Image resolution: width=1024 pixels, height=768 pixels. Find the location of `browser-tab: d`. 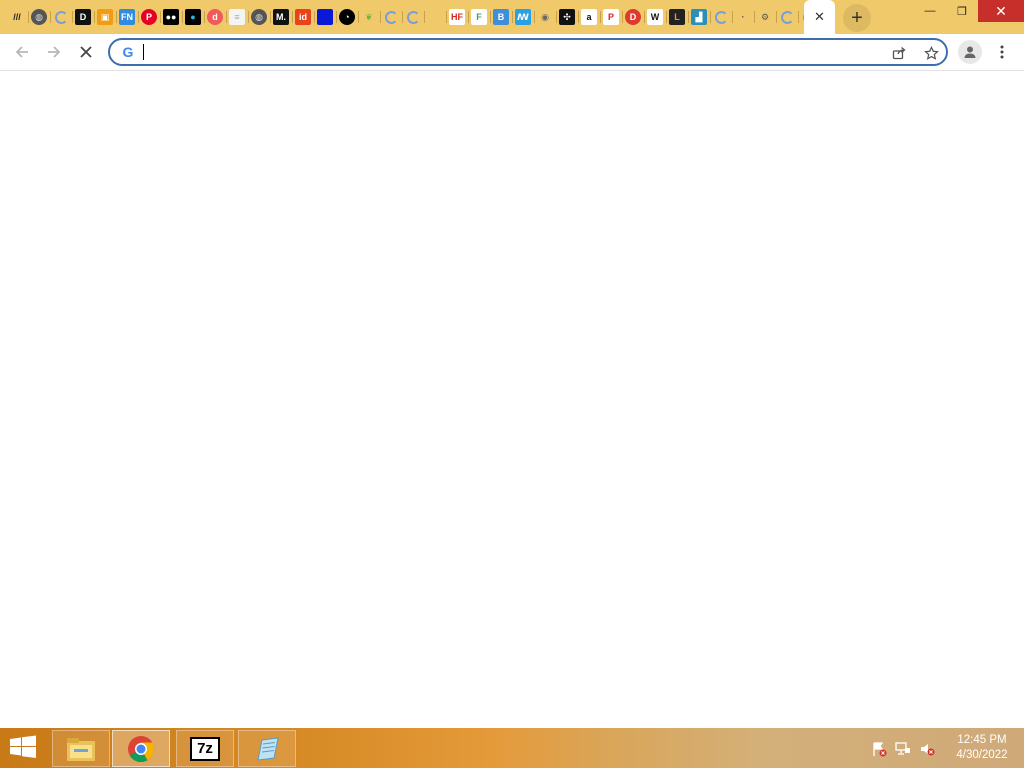

browser-tab: d is located at coordinates (215, 17).